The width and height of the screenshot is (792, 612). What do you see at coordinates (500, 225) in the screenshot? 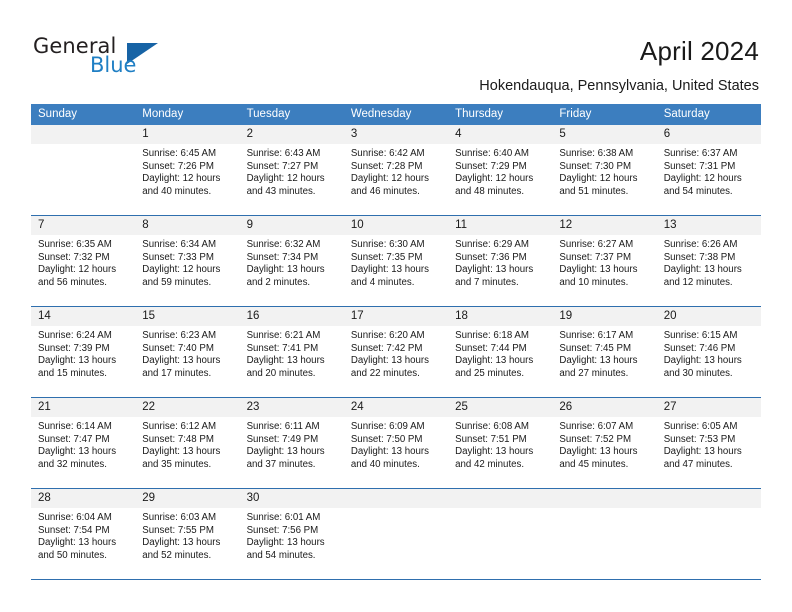
I see `day-number-11: 11` at bounding box center [500, 225].